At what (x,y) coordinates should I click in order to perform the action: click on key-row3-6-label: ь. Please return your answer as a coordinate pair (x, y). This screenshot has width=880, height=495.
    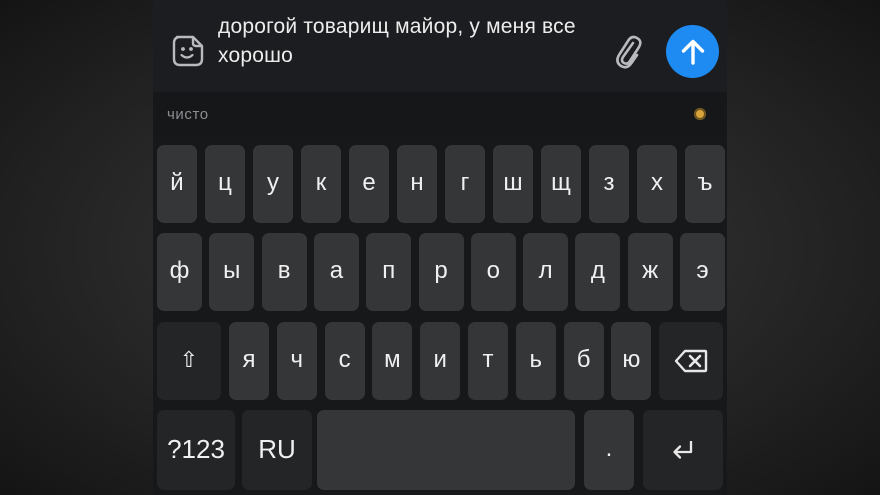
    Looking at the image, I should click on (536, 359).